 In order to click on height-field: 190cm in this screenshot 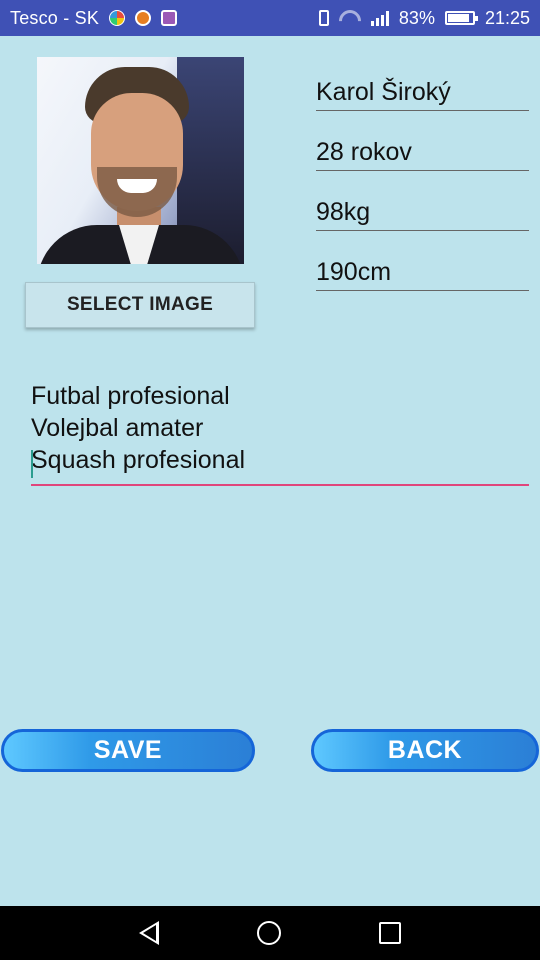, I will do `click(422, 273)`.